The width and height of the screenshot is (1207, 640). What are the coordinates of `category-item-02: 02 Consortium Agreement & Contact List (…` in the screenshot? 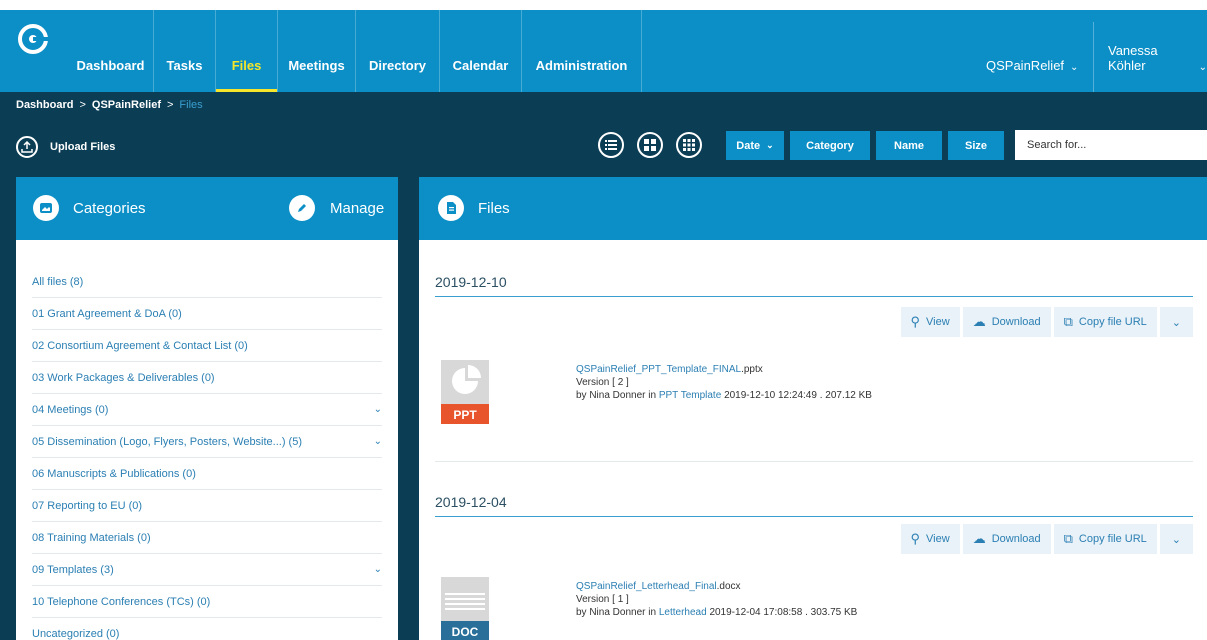 It's located at (207, 346).